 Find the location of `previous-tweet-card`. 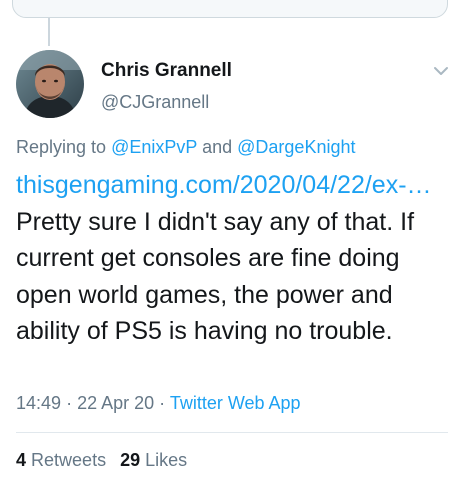

previous-tweet-card is located at coordinates (230, 9).